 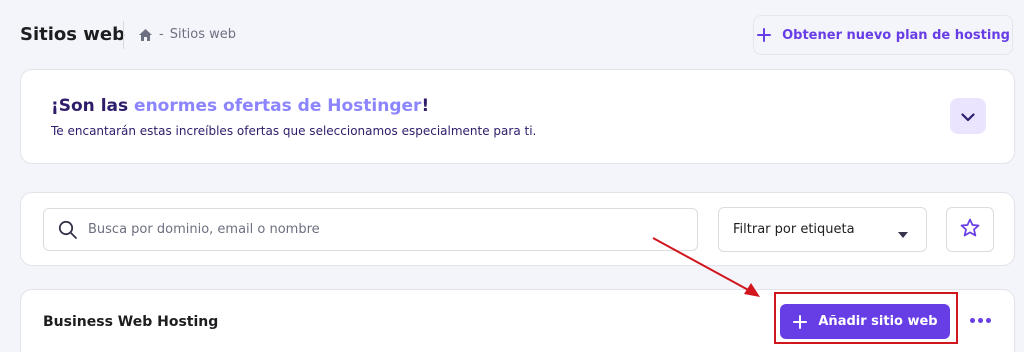 What do you see at coordinates (93, 106) in the screenshot?
I see `promo-title-prefix: ¡Son las` at bounding box center [93, 106].